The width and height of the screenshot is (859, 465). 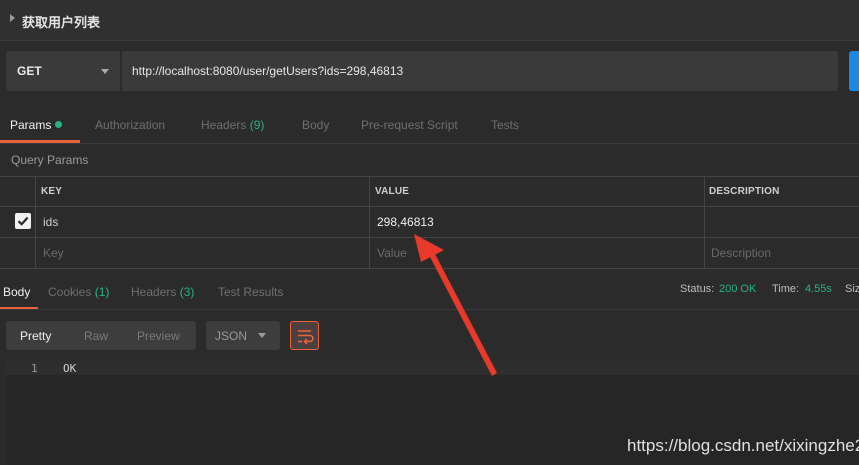 I want to click on response-tab-body: Body, so click(x=16, y=292).